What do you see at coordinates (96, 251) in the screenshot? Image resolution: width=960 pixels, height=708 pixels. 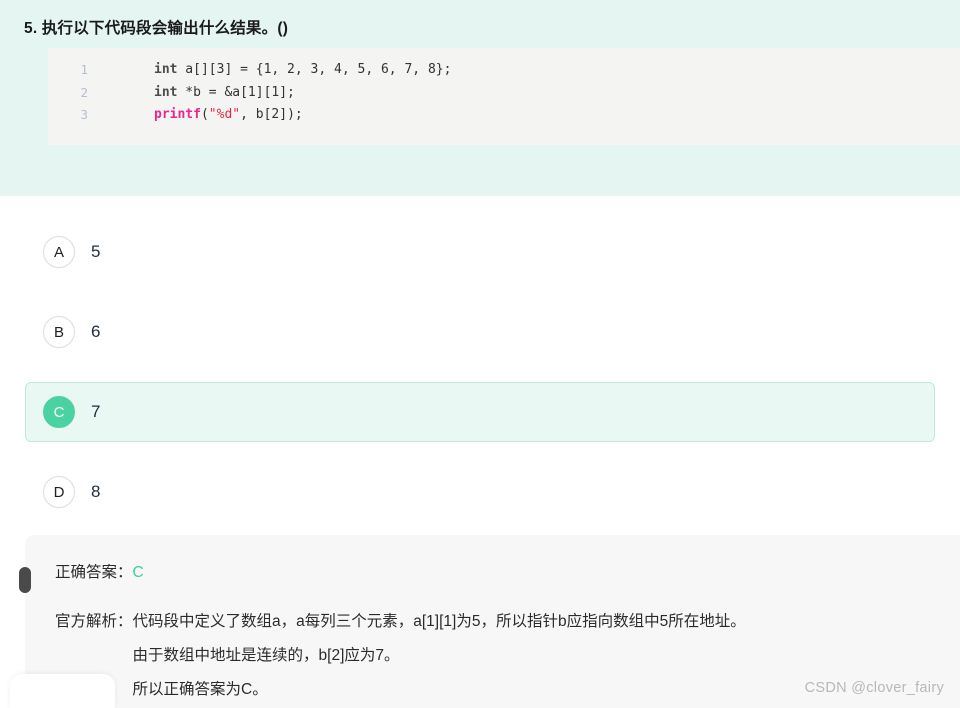 I see `option-label-a: 5` at bounding box center [96, 251].